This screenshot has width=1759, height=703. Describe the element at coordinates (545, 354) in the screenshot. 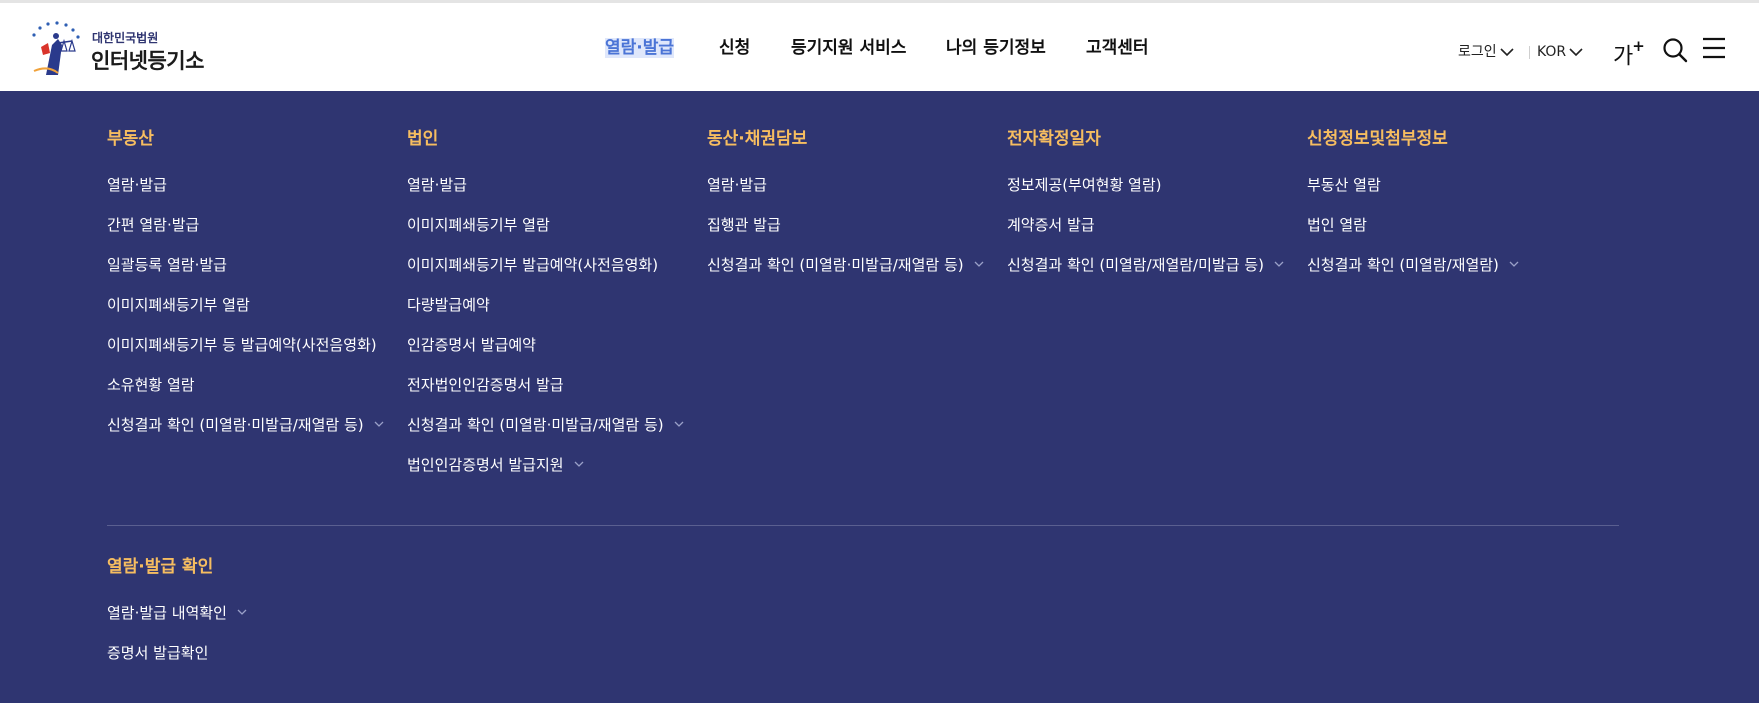

I see `menu-link: 인감증명서 발급예약` at that location.